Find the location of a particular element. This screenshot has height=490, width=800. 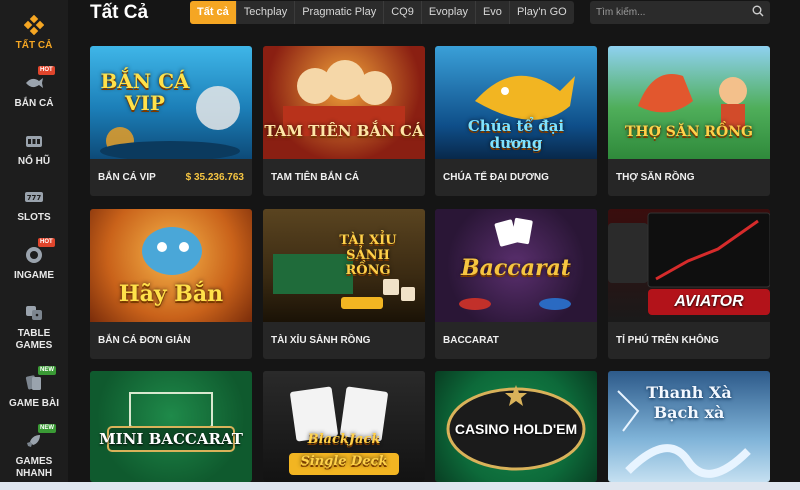

tab-techplay: Techplay is located at coordinates (266, 12).